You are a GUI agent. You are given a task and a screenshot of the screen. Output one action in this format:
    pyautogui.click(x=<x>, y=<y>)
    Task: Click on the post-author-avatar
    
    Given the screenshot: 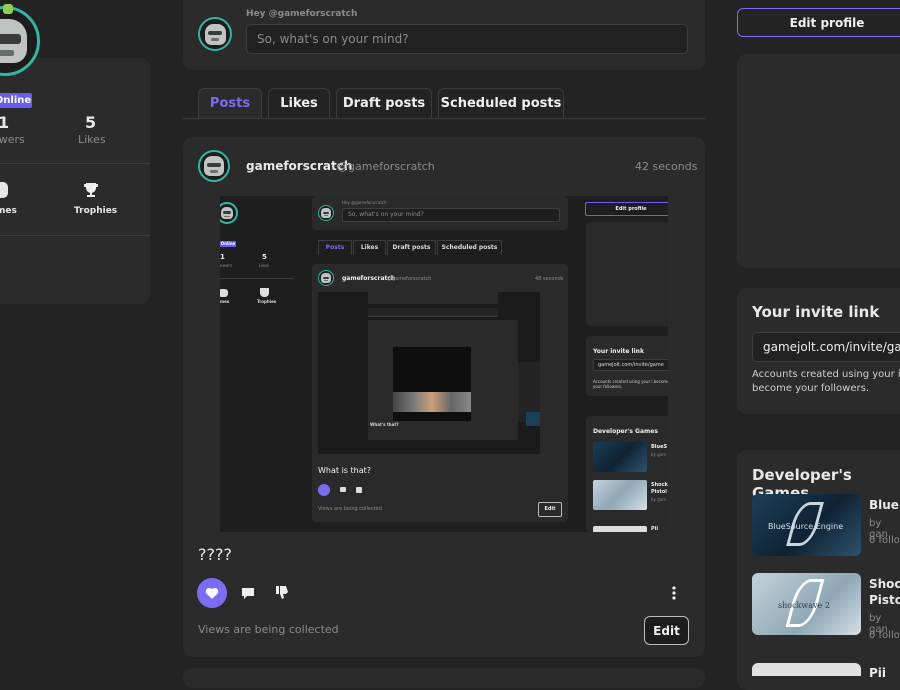 What is the action you would take?
    pyautogui.click(x=214, y=166)
    